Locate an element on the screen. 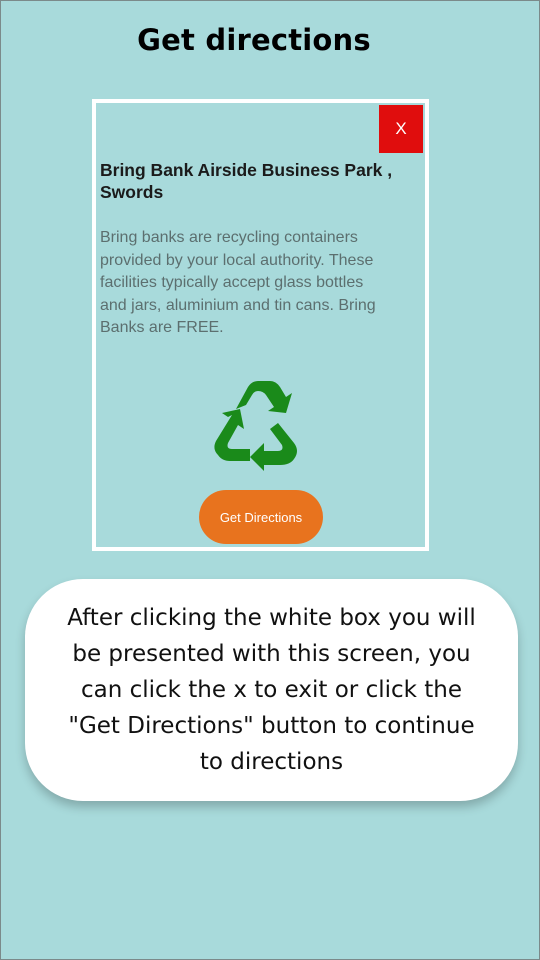  instruction-line: can click the x to exit or click the is located at coordinates (271, 690).